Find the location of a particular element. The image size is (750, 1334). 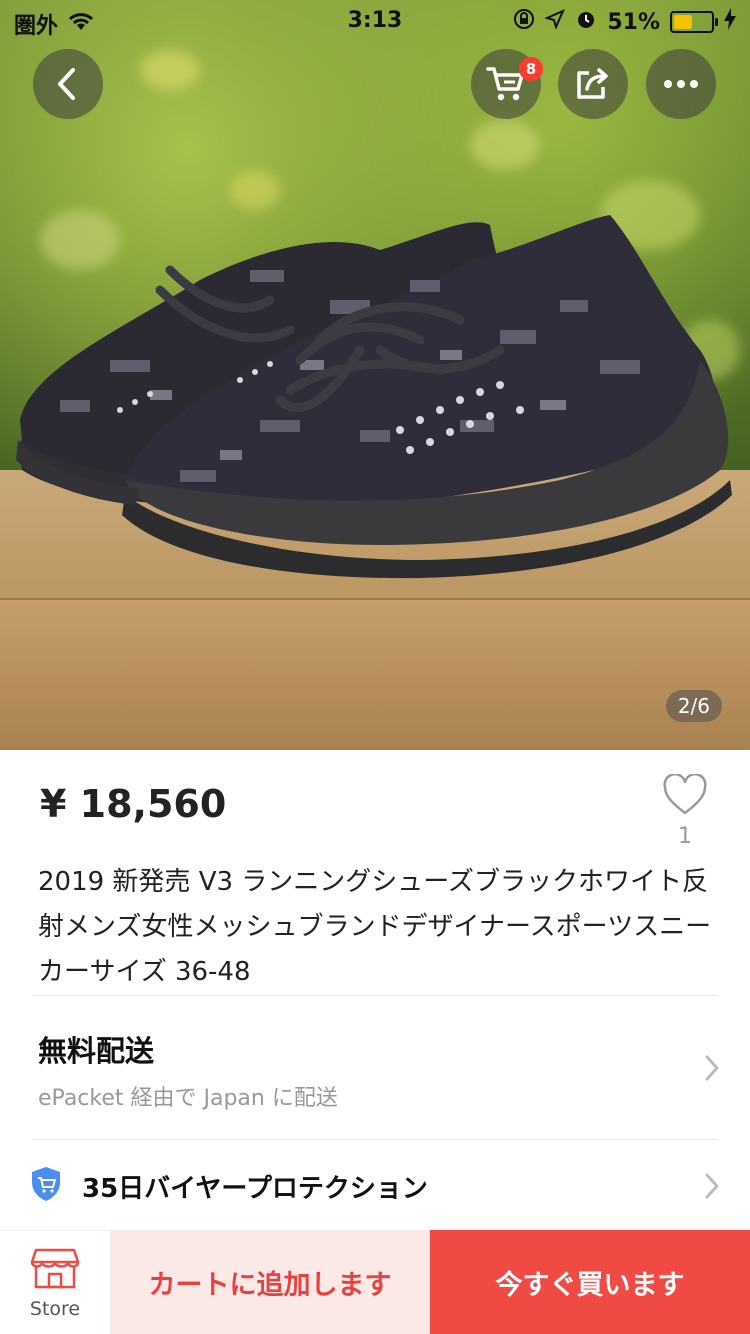

share-button is located at coordinates (593, 84).